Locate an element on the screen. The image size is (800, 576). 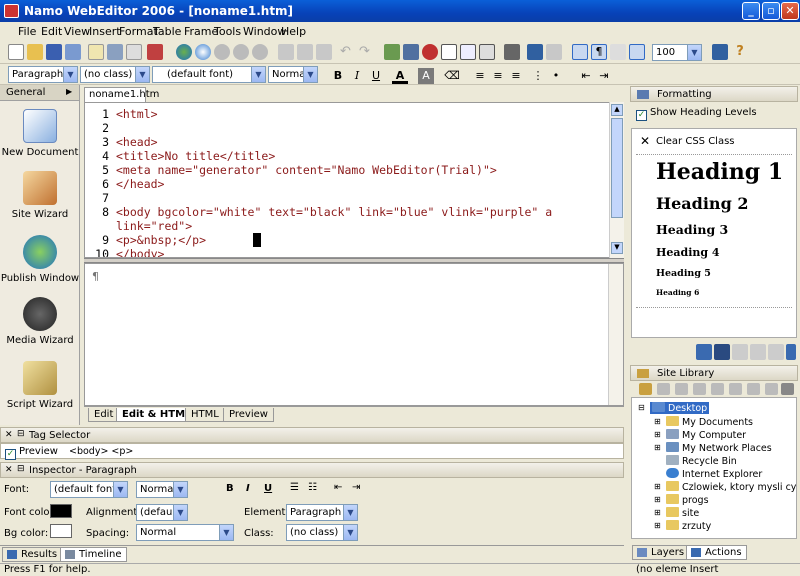
publish-icon is located at coordinates (184, 52).